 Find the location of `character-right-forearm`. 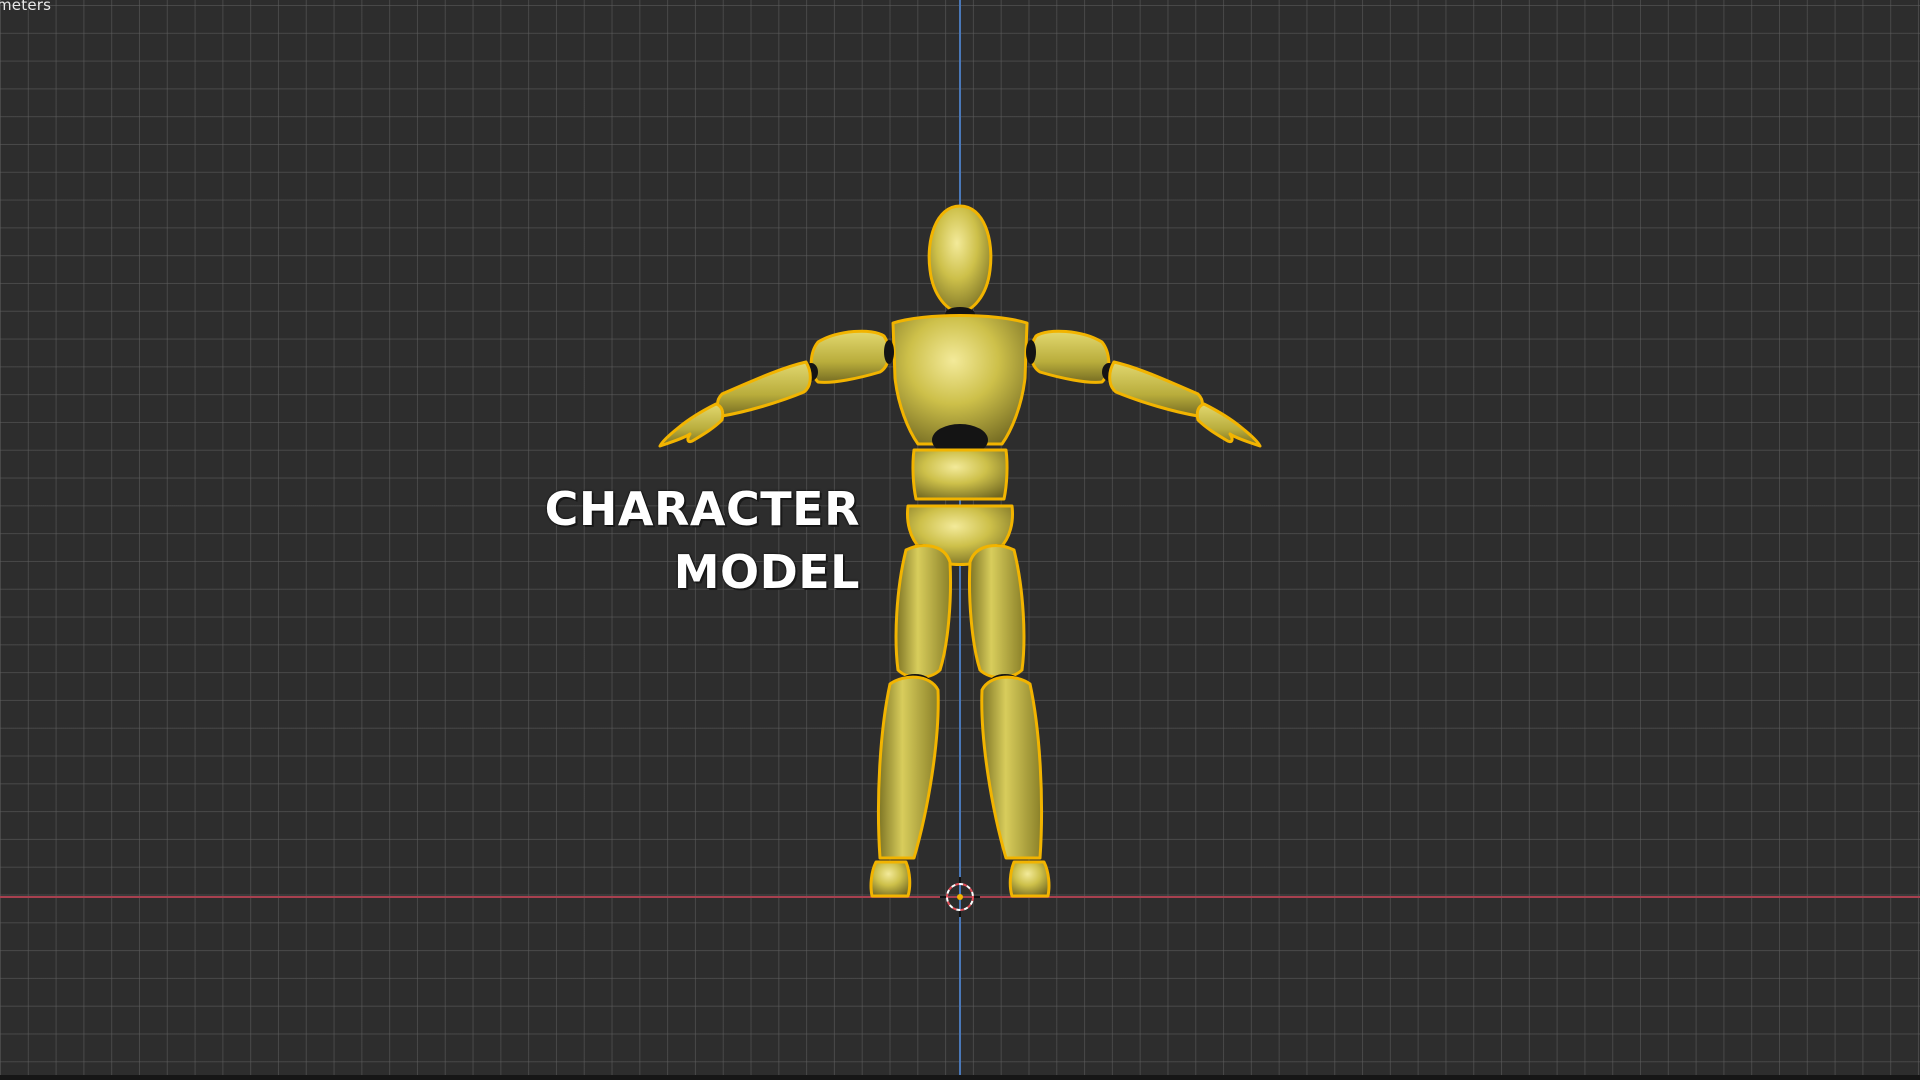

character-right-forearm is located at coordinates (1156, 389).